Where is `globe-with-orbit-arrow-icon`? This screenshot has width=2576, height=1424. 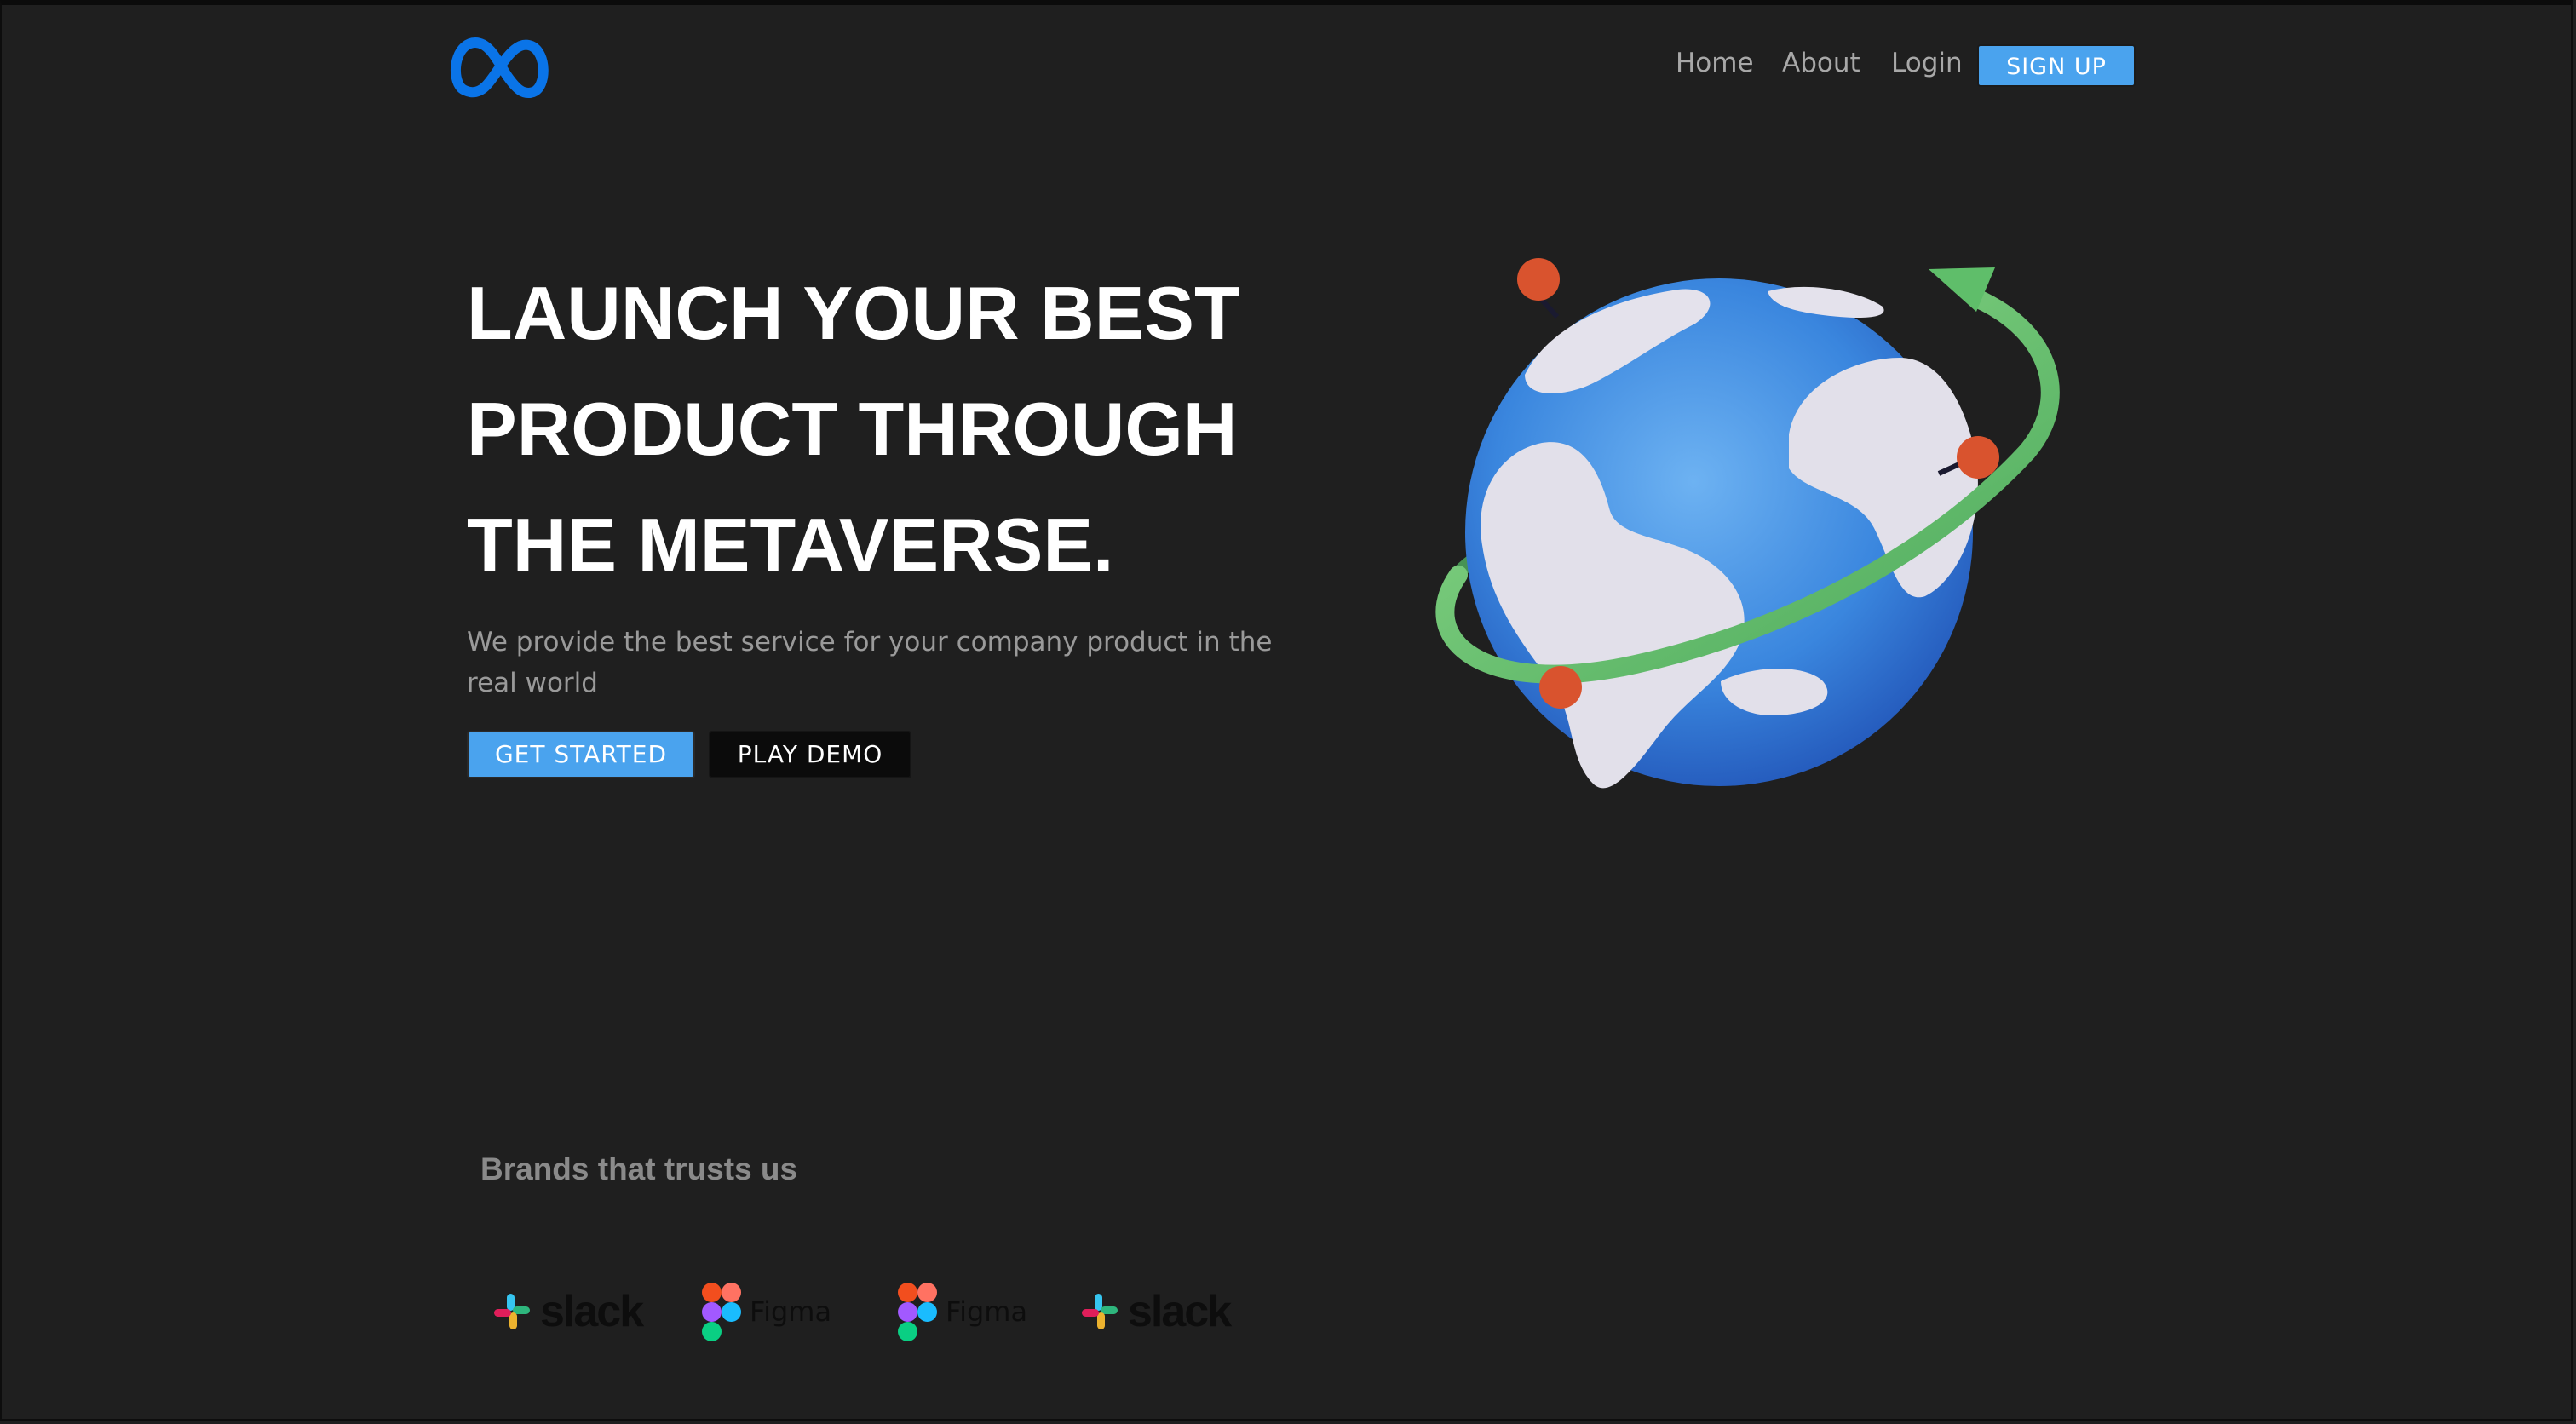 globe-with-orbit-arrow-icon is located at coordinates (1748, 523).